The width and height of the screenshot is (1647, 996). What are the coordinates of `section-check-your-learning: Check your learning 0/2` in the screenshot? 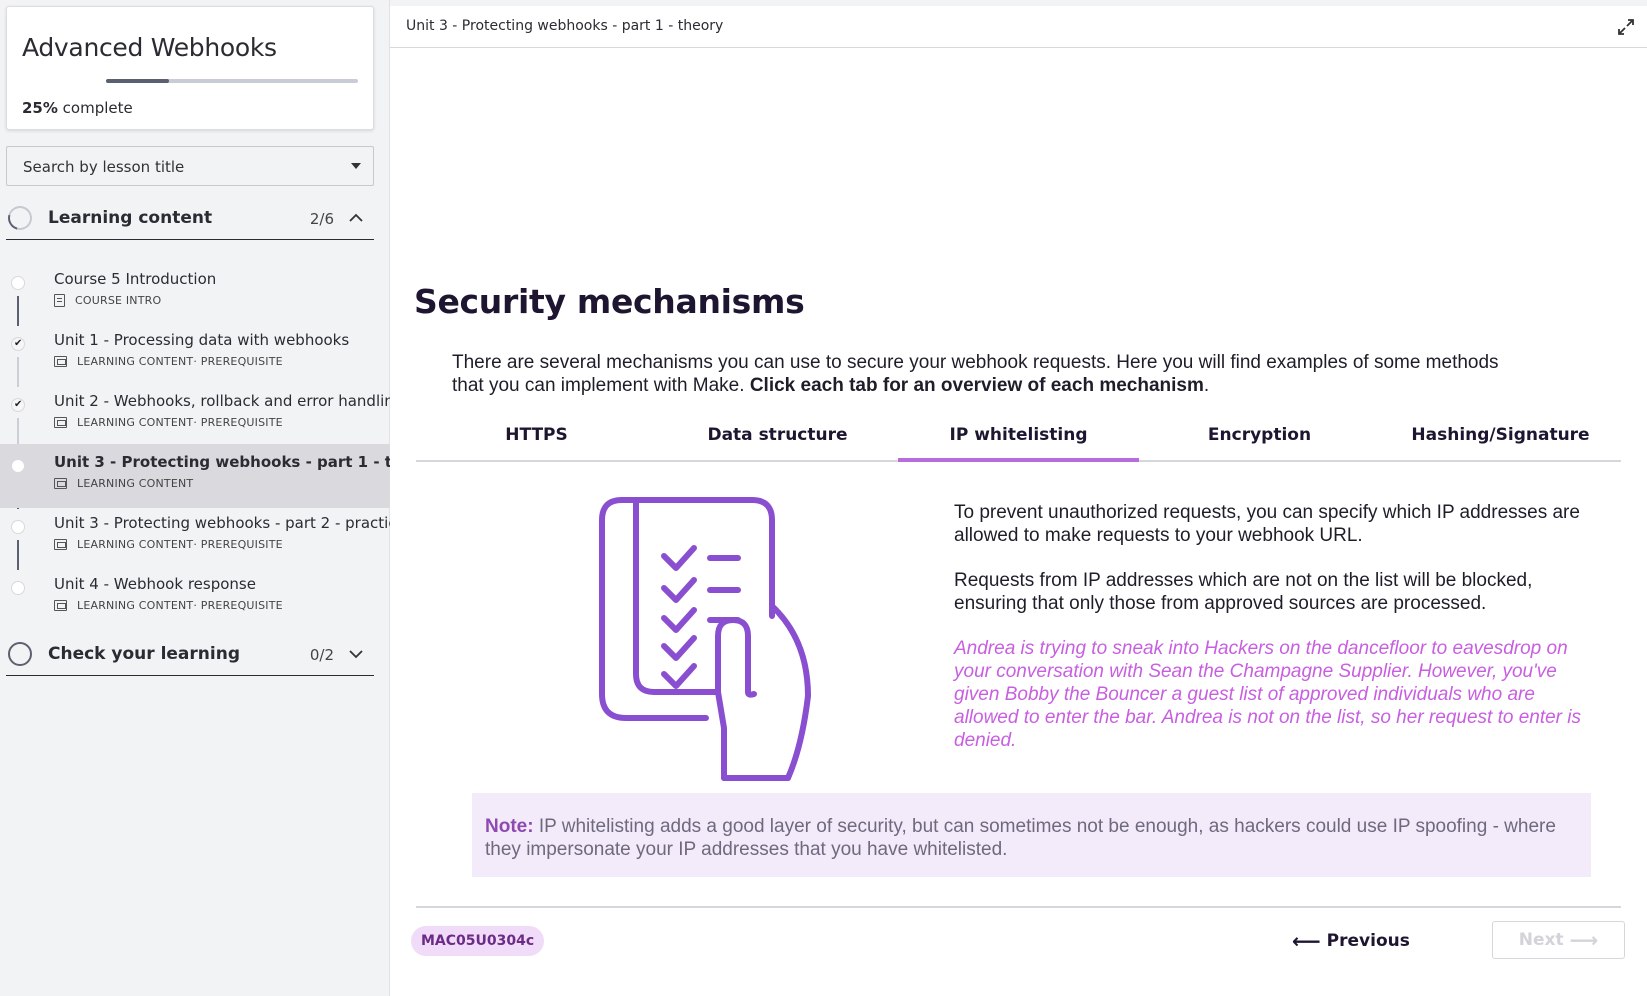 It's located at (190, 654).